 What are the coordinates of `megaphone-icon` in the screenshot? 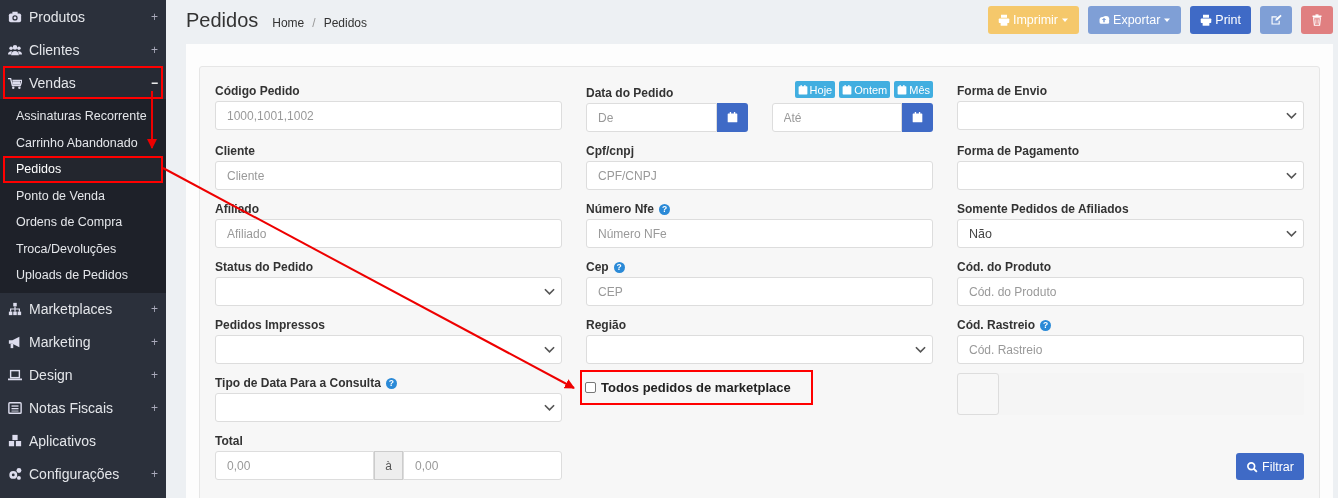 It's located at (15, 342).